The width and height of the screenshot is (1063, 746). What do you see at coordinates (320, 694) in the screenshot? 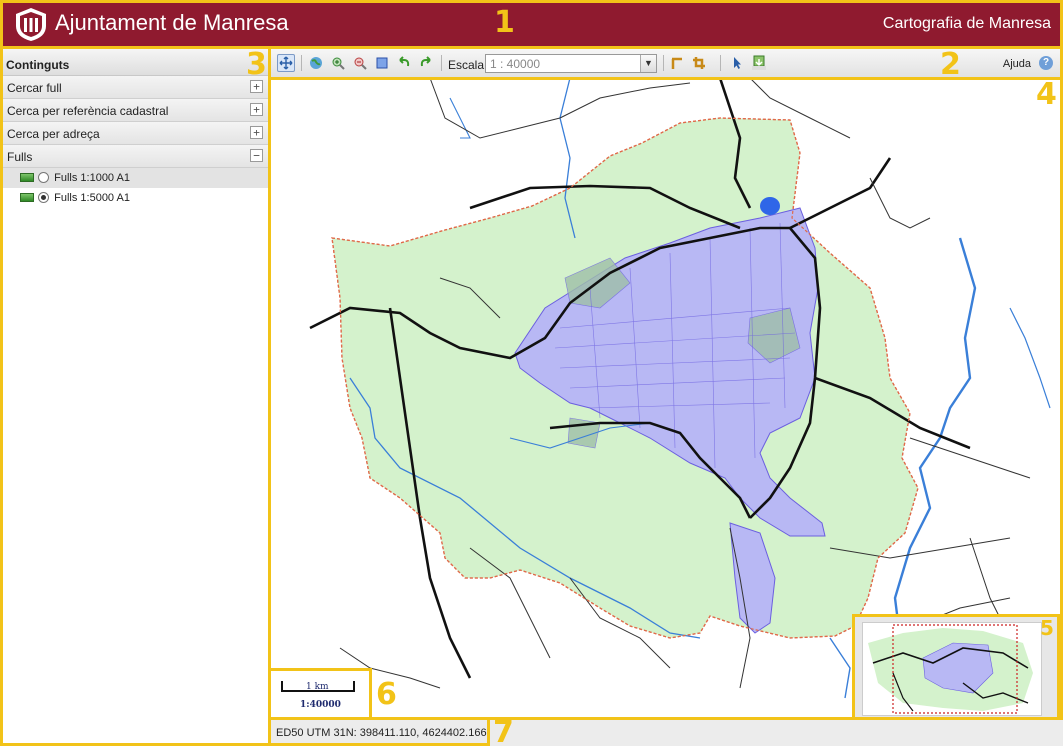
I see `scale-bar: 1 km 1:40000` at bounding box center [320, 694].